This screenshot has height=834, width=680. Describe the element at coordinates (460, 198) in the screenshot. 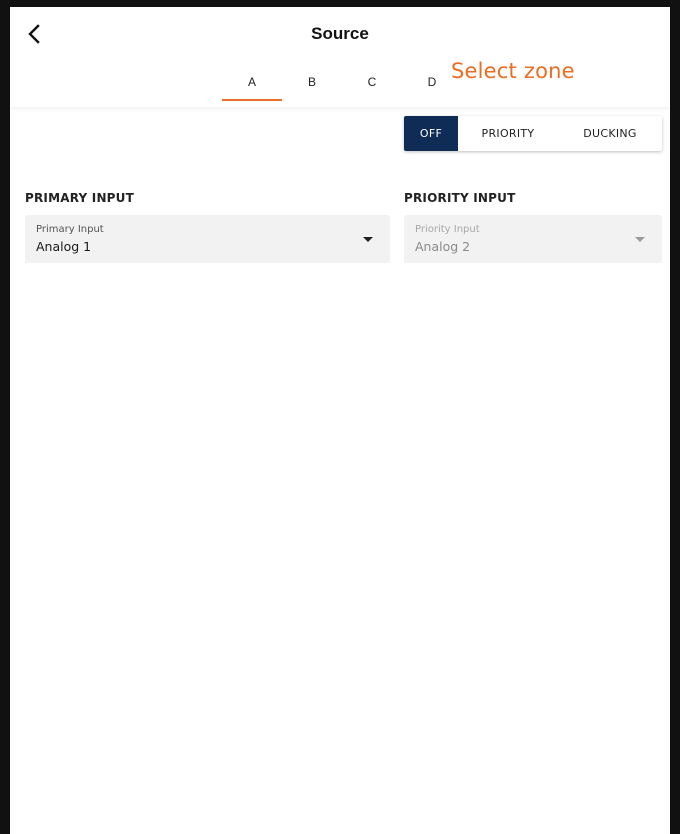

I see `priority-input-heading: PRIORITY INPUT` at that location.